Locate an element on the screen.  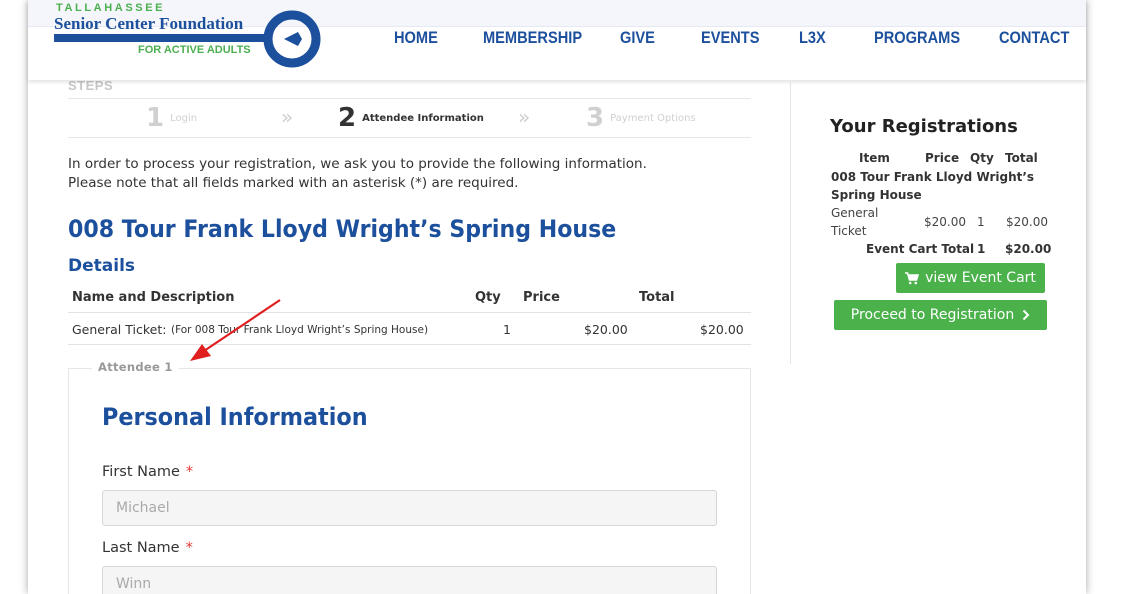
side-col-total: Total is located at coordinates (1021, 158).